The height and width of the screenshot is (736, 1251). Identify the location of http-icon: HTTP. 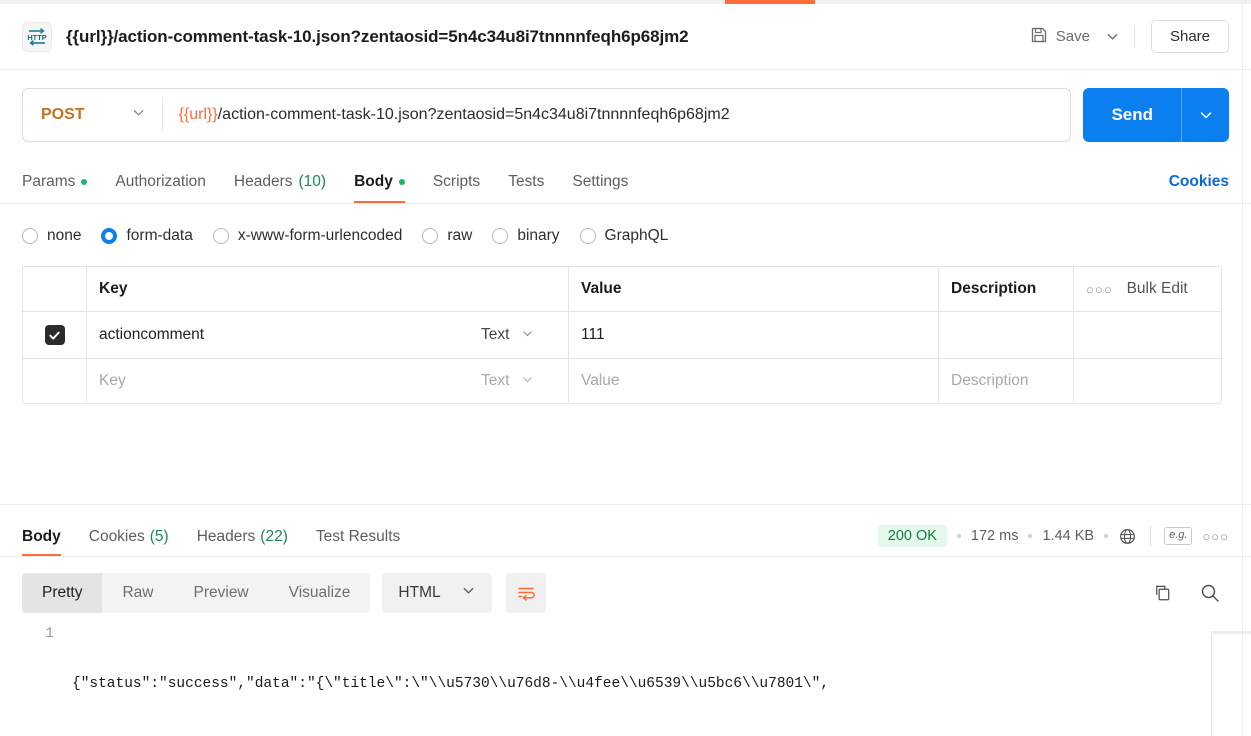
(37, 36).